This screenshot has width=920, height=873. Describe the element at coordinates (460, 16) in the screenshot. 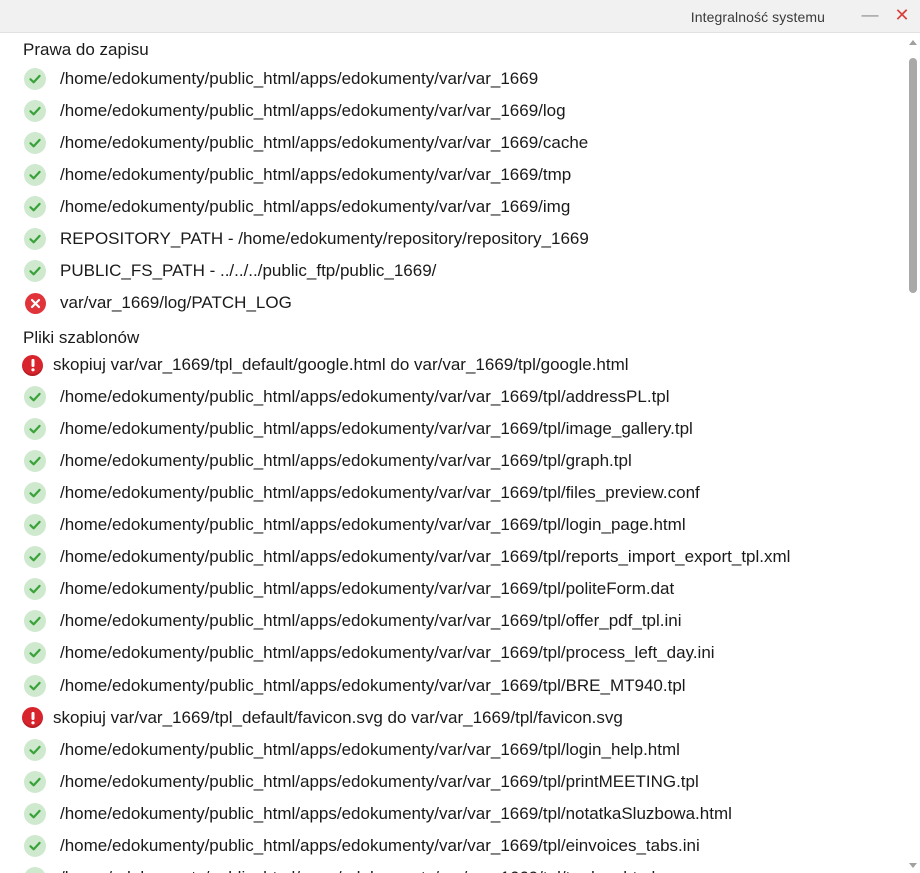

I see `window-titlebar: Integralność systemu — ✕` at that location.